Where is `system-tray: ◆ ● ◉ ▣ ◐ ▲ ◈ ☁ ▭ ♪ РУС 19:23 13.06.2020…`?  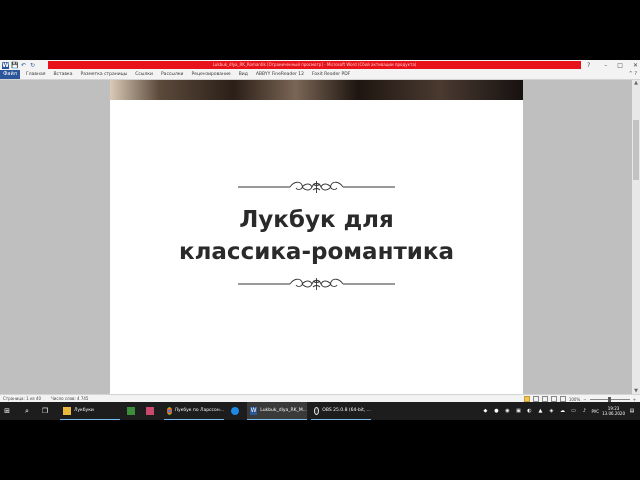 system-tray: ◆ ● ◉ ▣ ◐ ▲ ◈ ☁ ▭ ♪ РУС 19:23 13.06.2020… is located at coordinates (558, 411).